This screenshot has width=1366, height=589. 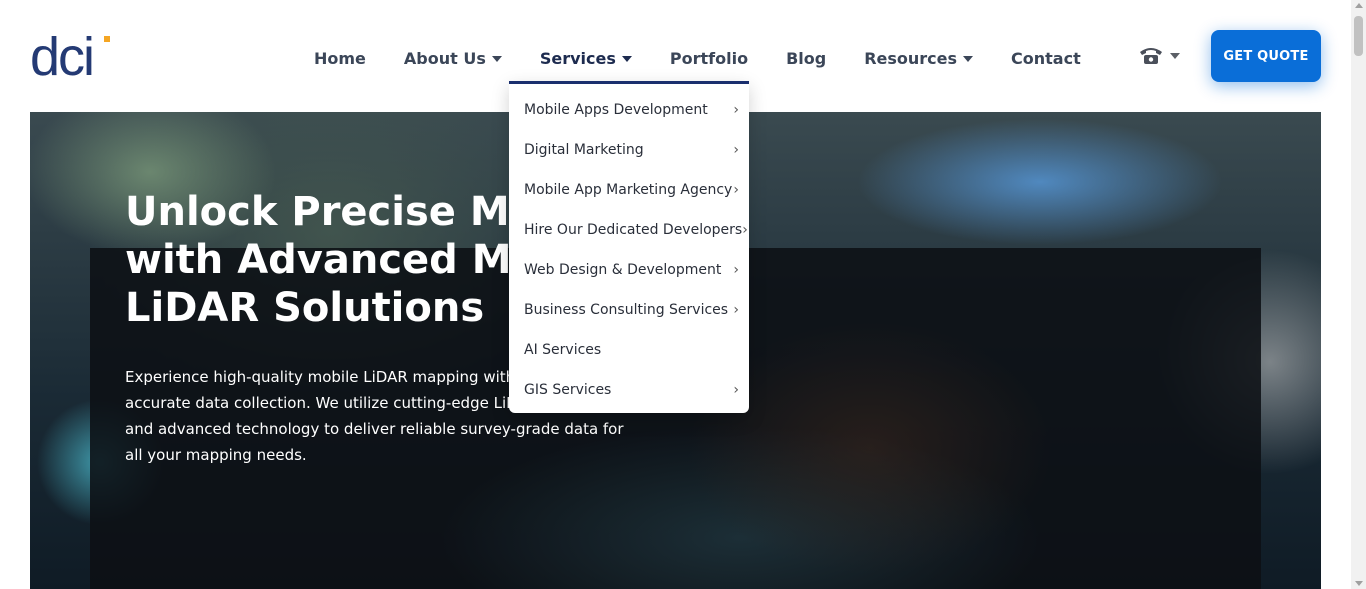 I want to click on hero-title-line: LiDAR Solutions, so click(x=305, y=308).